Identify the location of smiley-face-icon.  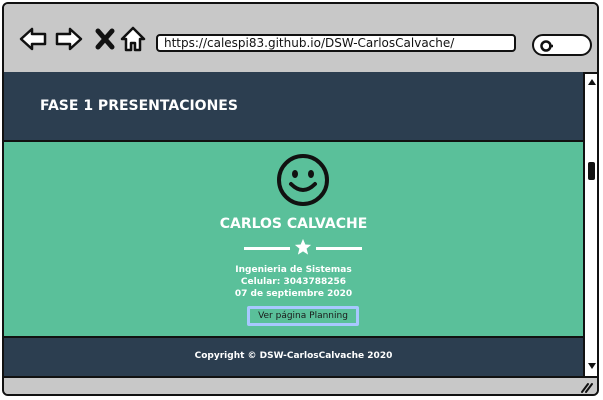
(303, 180).